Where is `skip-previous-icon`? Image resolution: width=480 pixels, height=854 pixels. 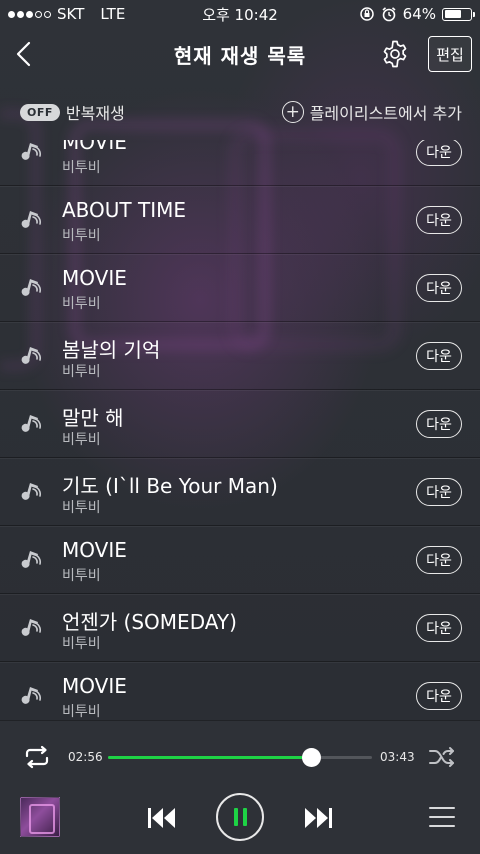 skip-previous-icon is located at coordinates (162, 818).